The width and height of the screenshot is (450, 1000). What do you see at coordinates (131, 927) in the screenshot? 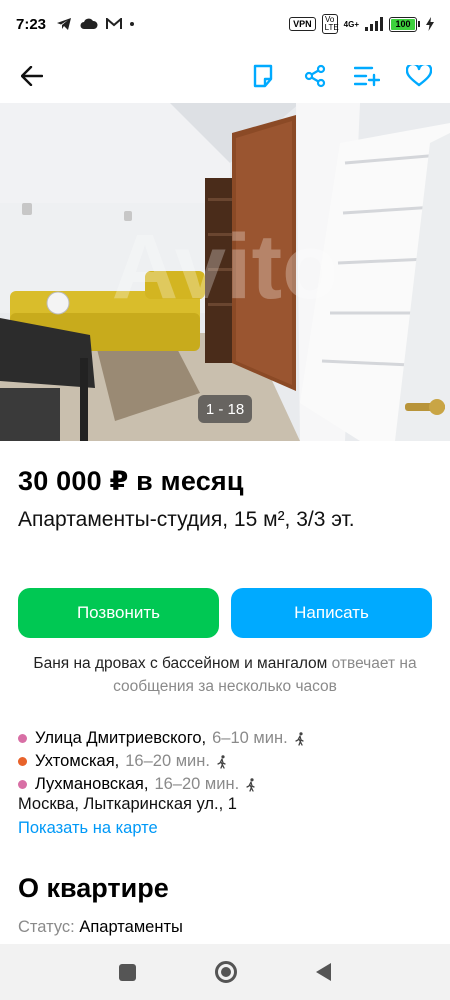
I see `status-value: Апартаменты` at bounding box center [131, 927].